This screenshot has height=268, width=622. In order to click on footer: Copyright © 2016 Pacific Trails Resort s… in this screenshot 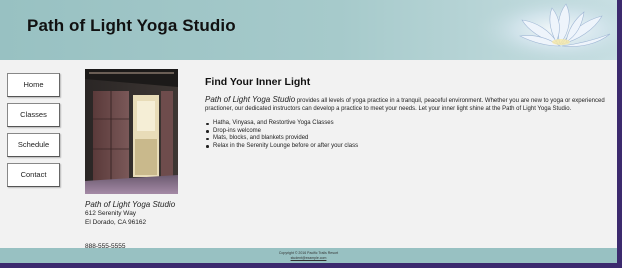, I will do `click(308, 255)`.